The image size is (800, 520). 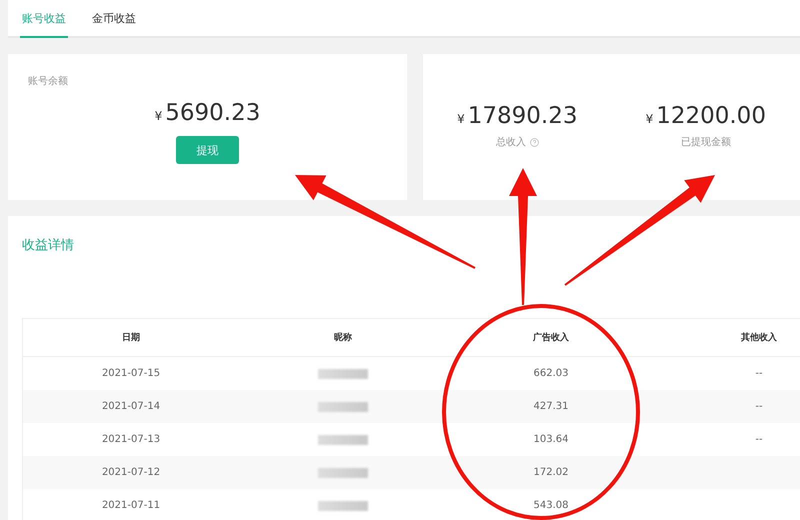 What do you see at coordinates (551, 472) in the screenshot?
I see `ad-income-cell-text: 172.02` at bounding box center [551, 472].